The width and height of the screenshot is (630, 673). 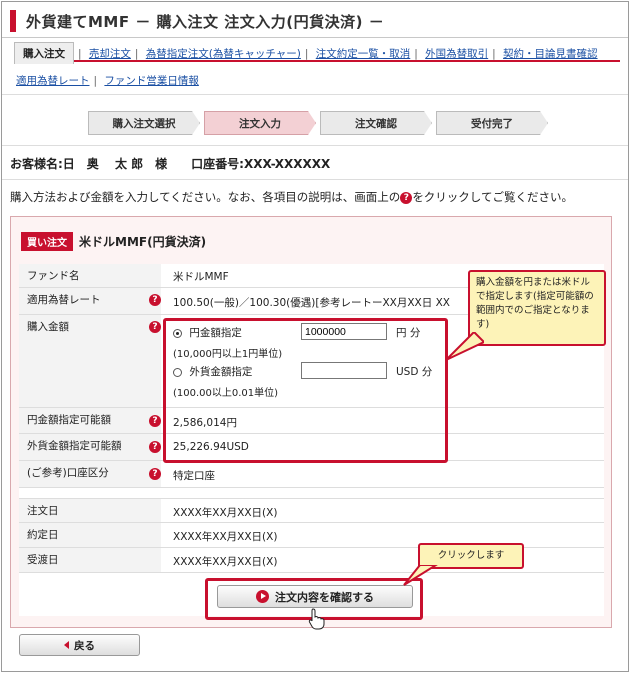 What do you see at coordinates (225, 562) in the screenshot?
I see `settlement-date-value: XXXX年XX月XX日(X)` at bounding box center [225, 562].